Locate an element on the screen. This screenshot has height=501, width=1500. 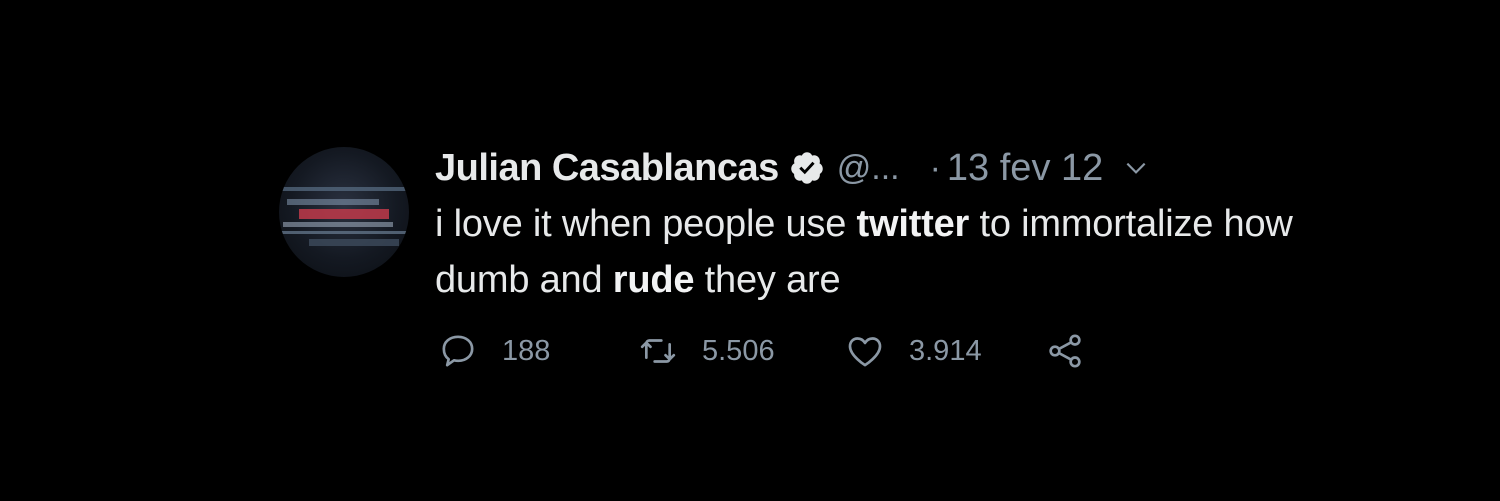
tweet-date: 13 fev 12 is located at coordinates (1025, 168).